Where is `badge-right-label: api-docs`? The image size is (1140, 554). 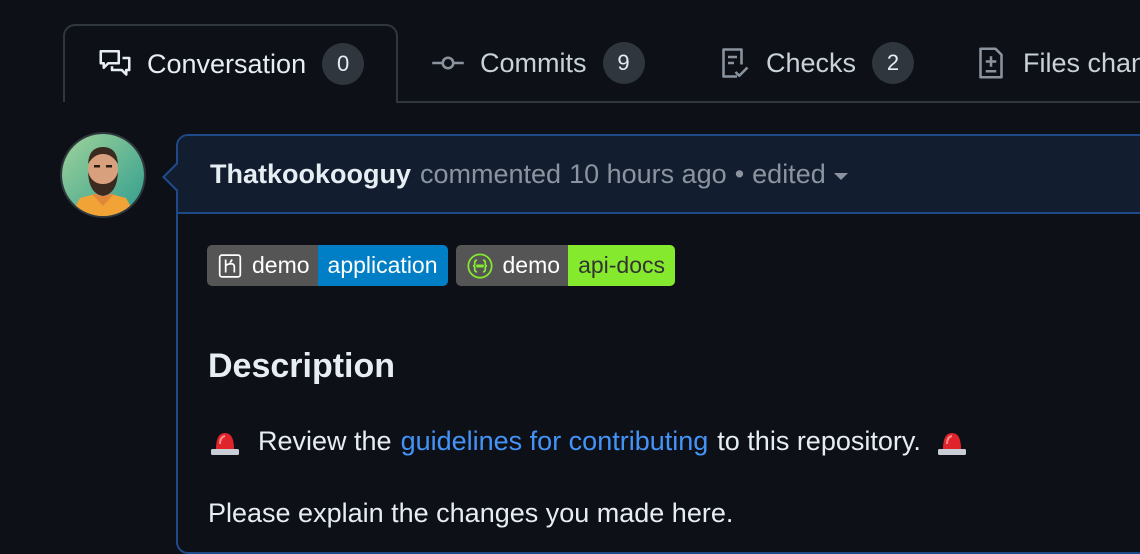
badge-right-label: api-docs is located at coordinates (621, 265).